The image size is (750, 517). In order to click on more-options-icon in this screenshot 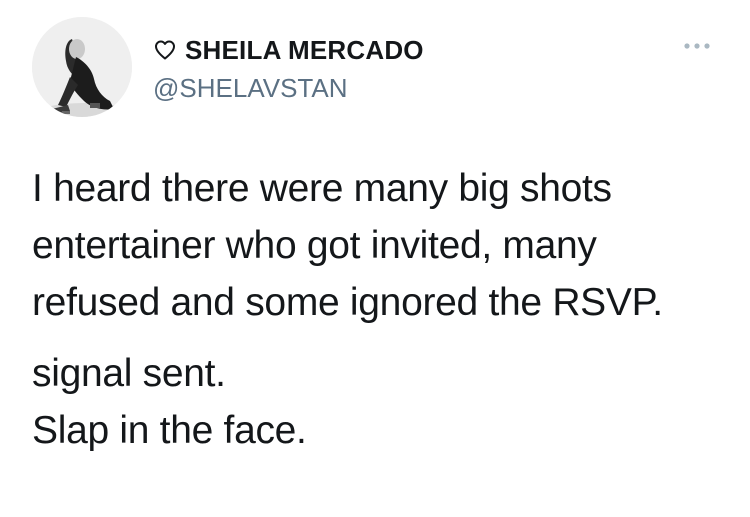, I will do `click(697, 46)`.